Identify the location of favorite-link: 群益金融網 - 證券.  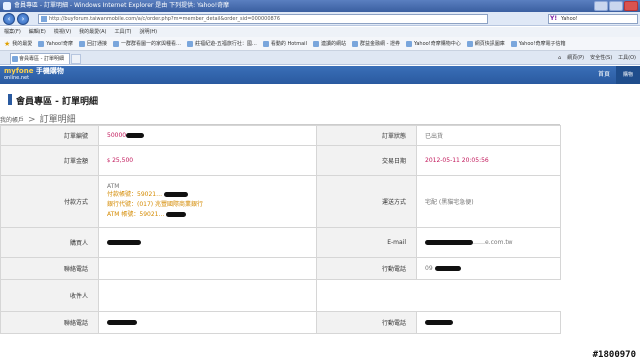
(375, 43).